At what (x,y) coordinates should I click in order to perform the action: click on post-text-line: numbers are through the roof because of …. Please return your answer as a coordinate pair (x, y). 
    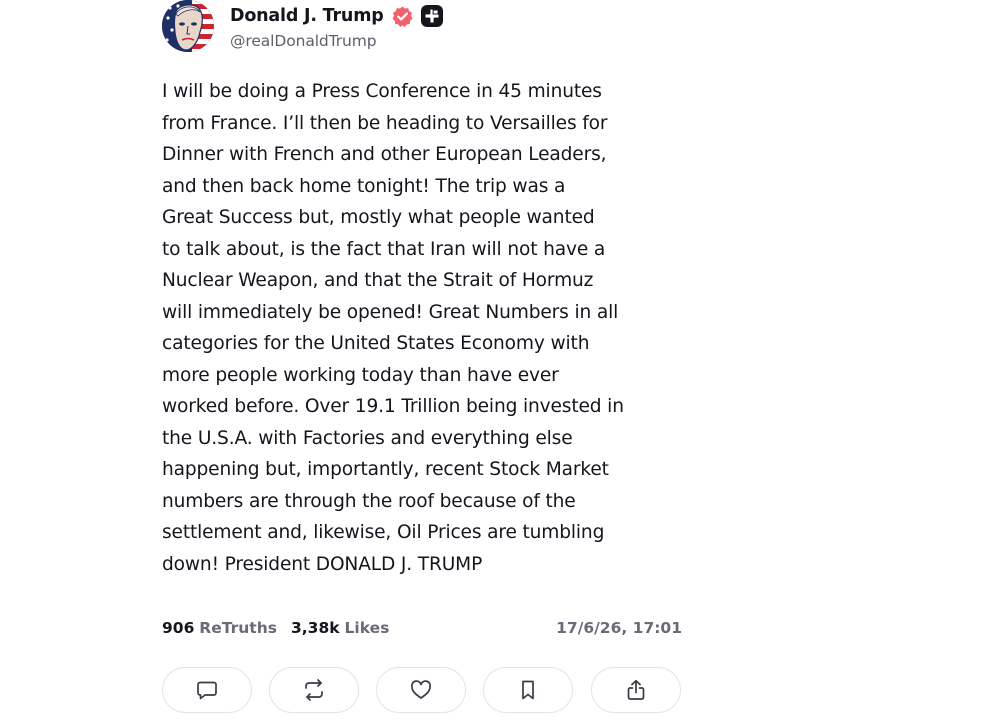
    Looking at the image, I should click on (369, 501).